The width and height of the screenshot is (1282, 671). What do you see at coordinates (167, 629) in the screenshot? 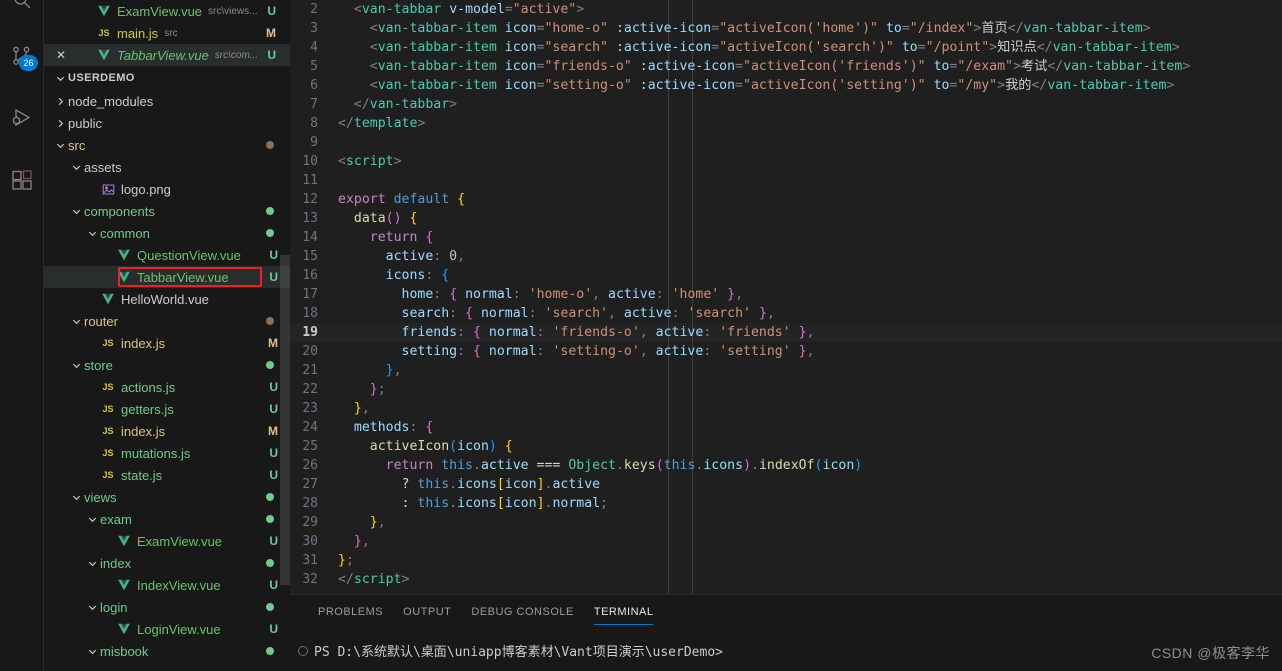
I see `tree-row-loginview-vue: LoginView.vue U` at bounding box center [167, 629].